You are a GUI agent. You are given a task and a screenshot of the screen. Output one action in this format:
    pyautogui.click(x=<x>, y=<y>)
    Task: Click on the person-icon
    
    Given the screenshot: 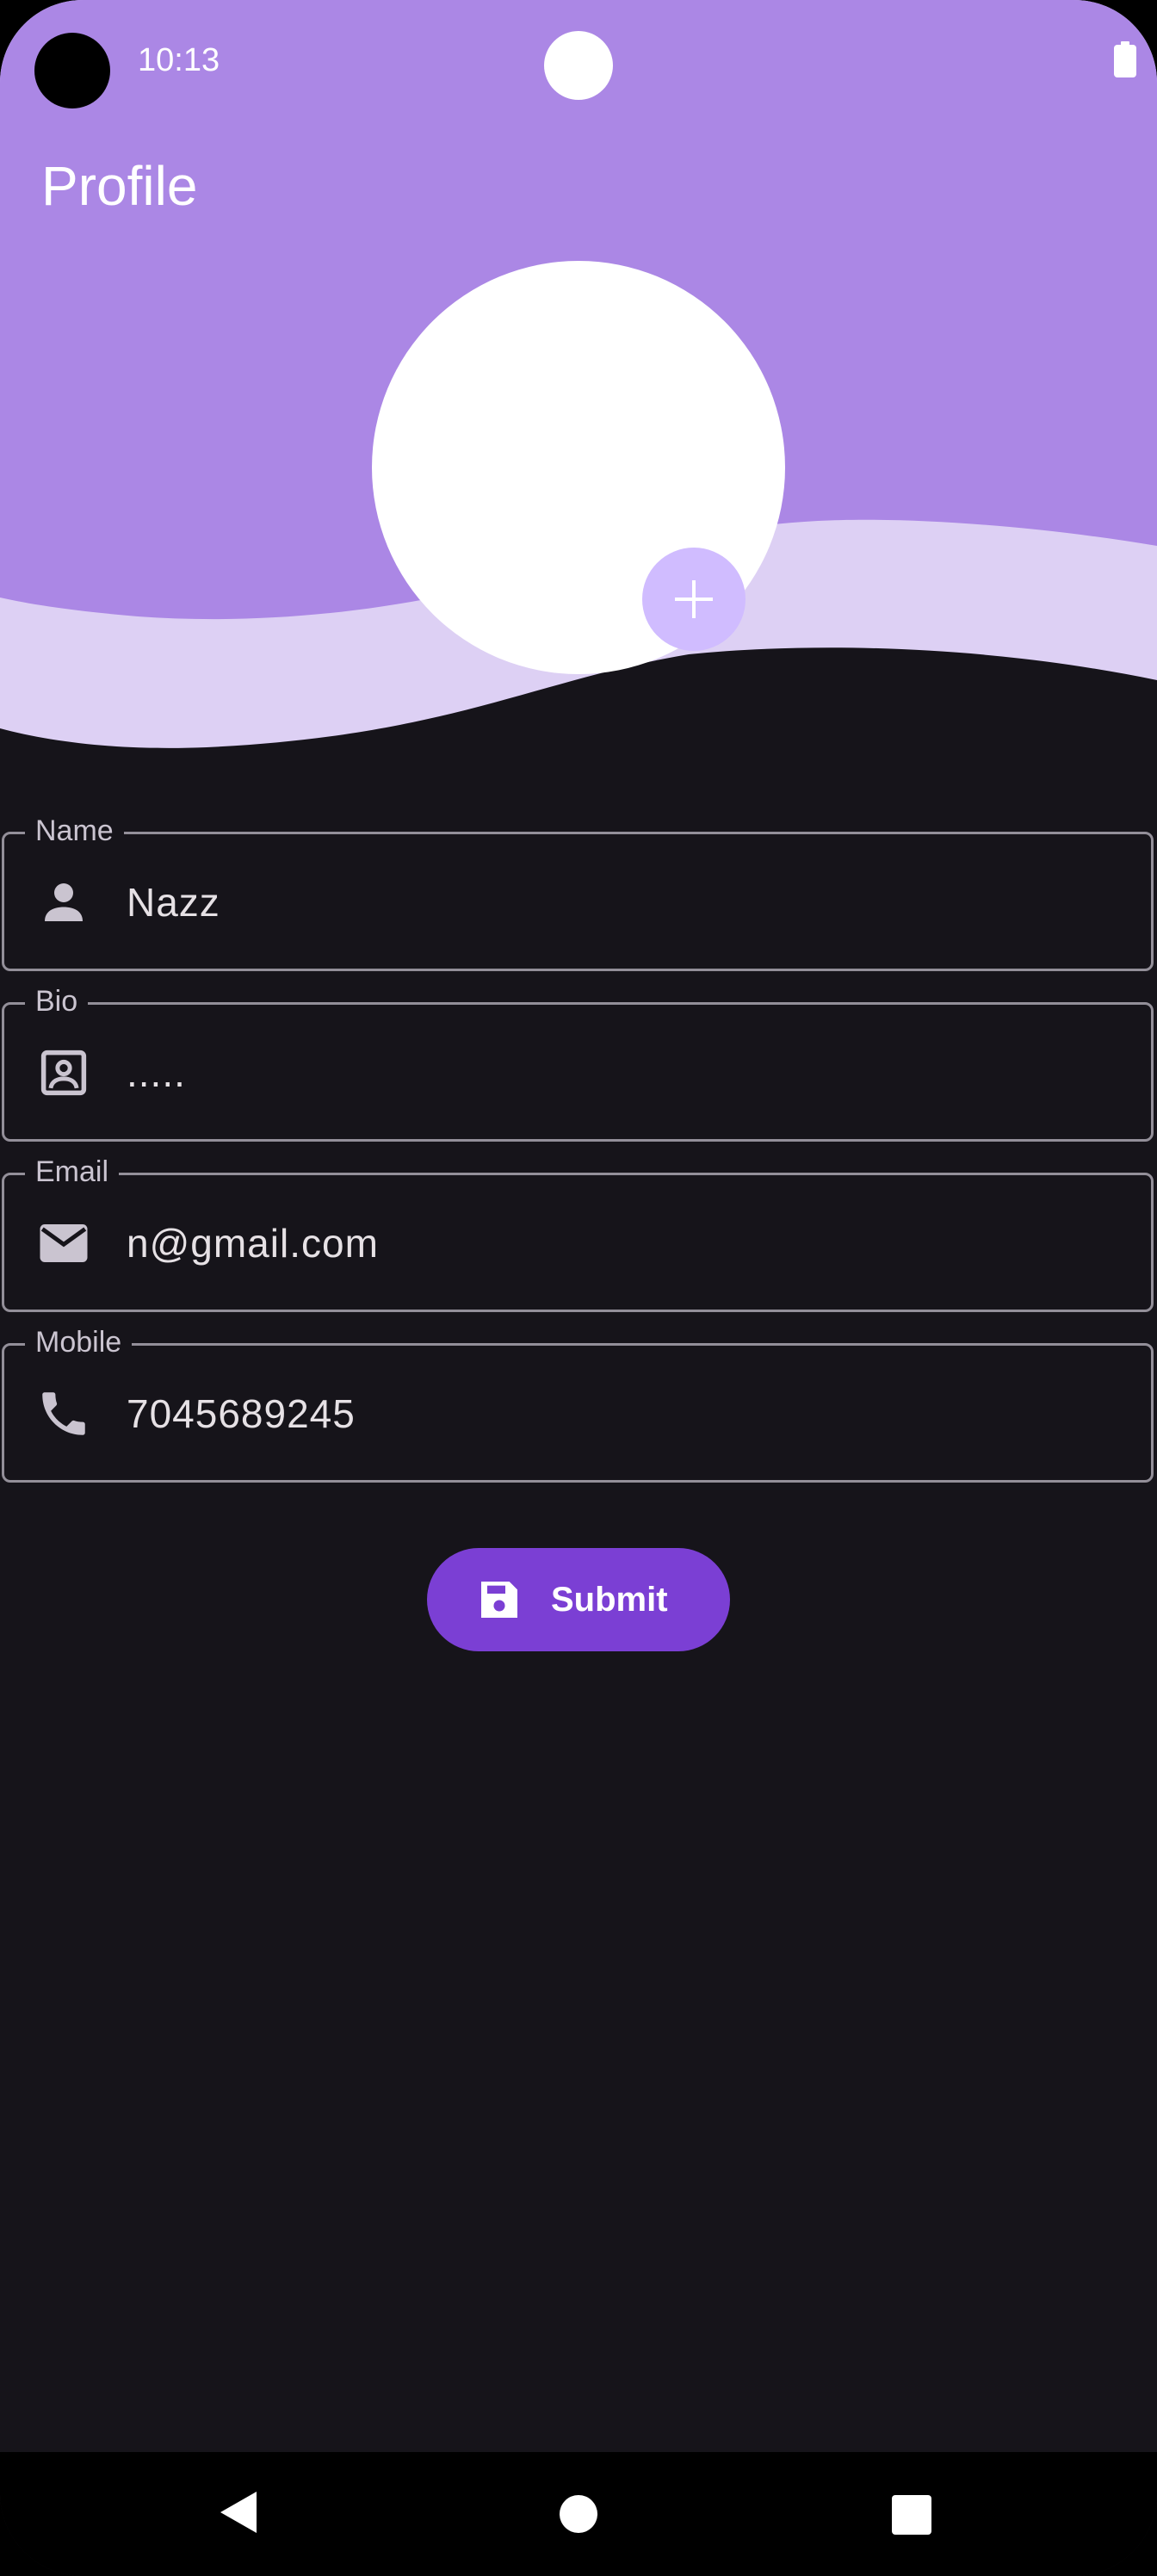 What is the action you would take?
    pyautogui.click(x=64, y=902)
    